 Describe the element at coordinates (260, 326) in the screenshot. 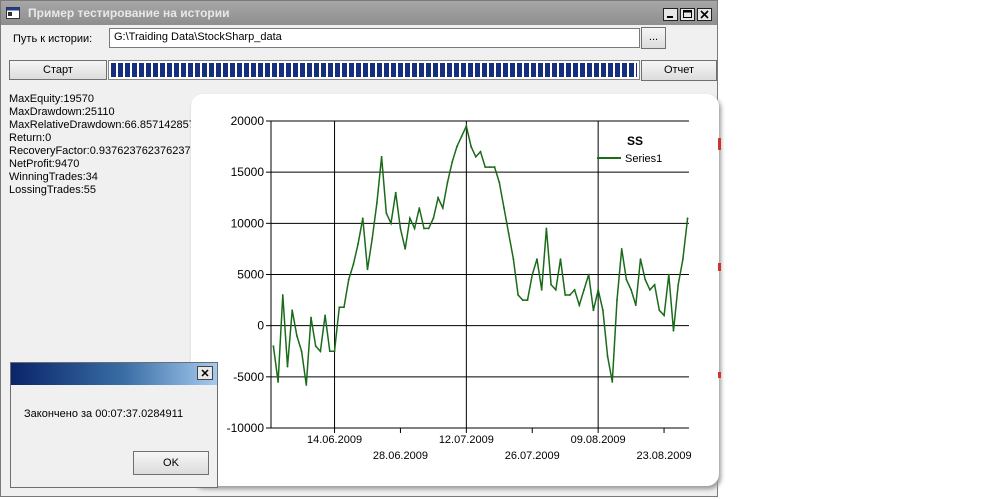

I see `y-tick-label: 0` at that location.